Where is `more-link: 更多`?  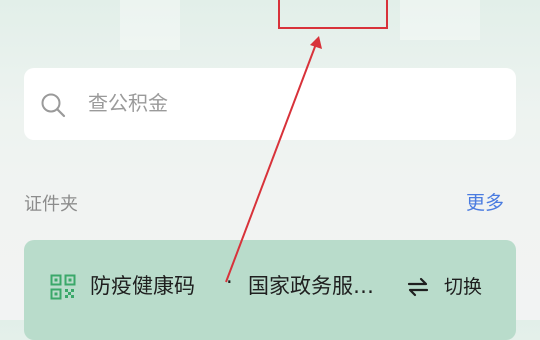
more-link: 更多 is located at coordinates (485, 201).